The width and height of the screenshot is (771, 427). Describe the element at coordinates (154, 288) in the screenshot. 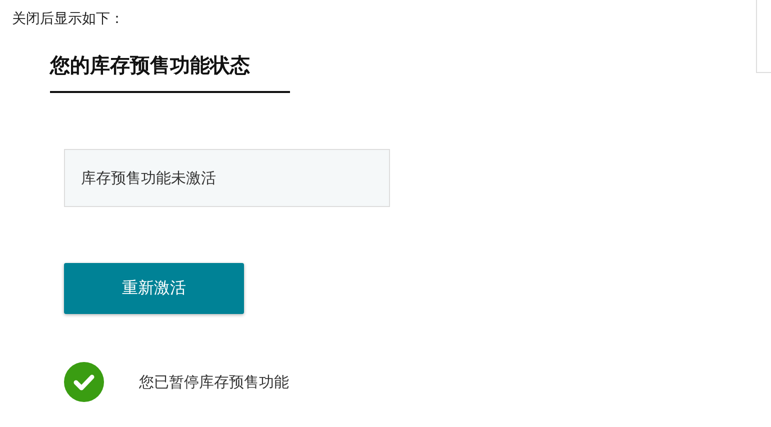

I see `reactivate-button: 重新激活` at that location.